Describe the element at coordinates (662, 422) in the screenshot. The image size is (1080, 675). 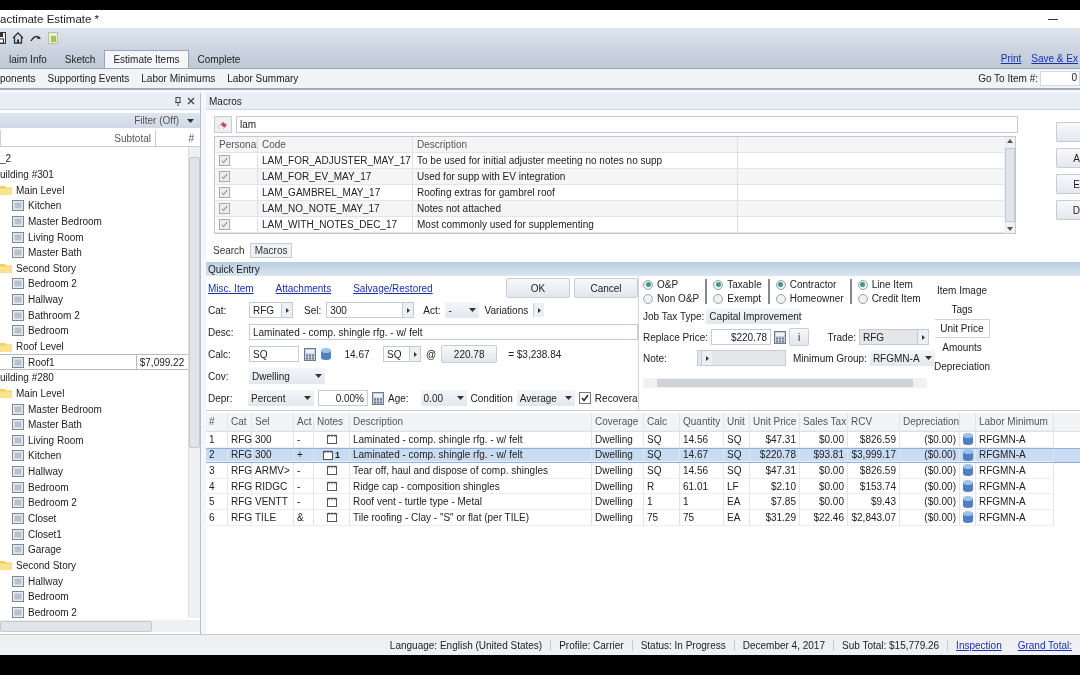
I see `column-header: Calc` at that location.